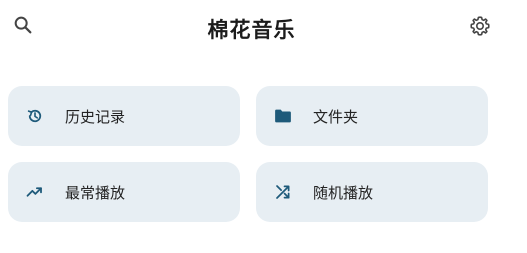 The height and width of the screenshot is (253, 527). Describe the element at coordinates (35, 116) in the screenshot. I see `history-icon` at that location.